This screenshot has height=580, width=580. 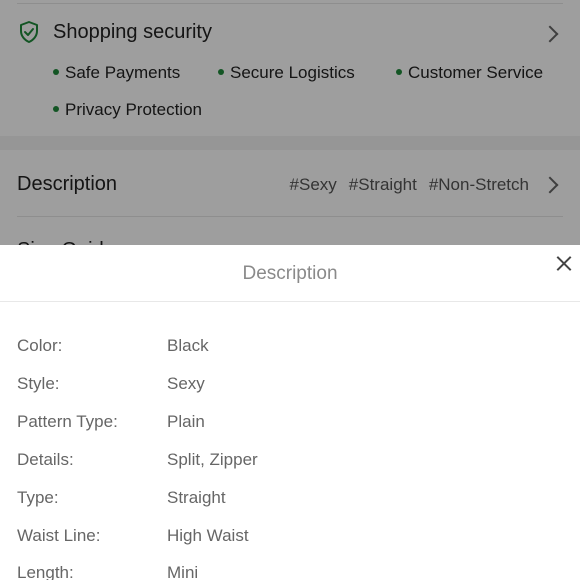 I want to click on close-icon, so click(x=564, y=264).